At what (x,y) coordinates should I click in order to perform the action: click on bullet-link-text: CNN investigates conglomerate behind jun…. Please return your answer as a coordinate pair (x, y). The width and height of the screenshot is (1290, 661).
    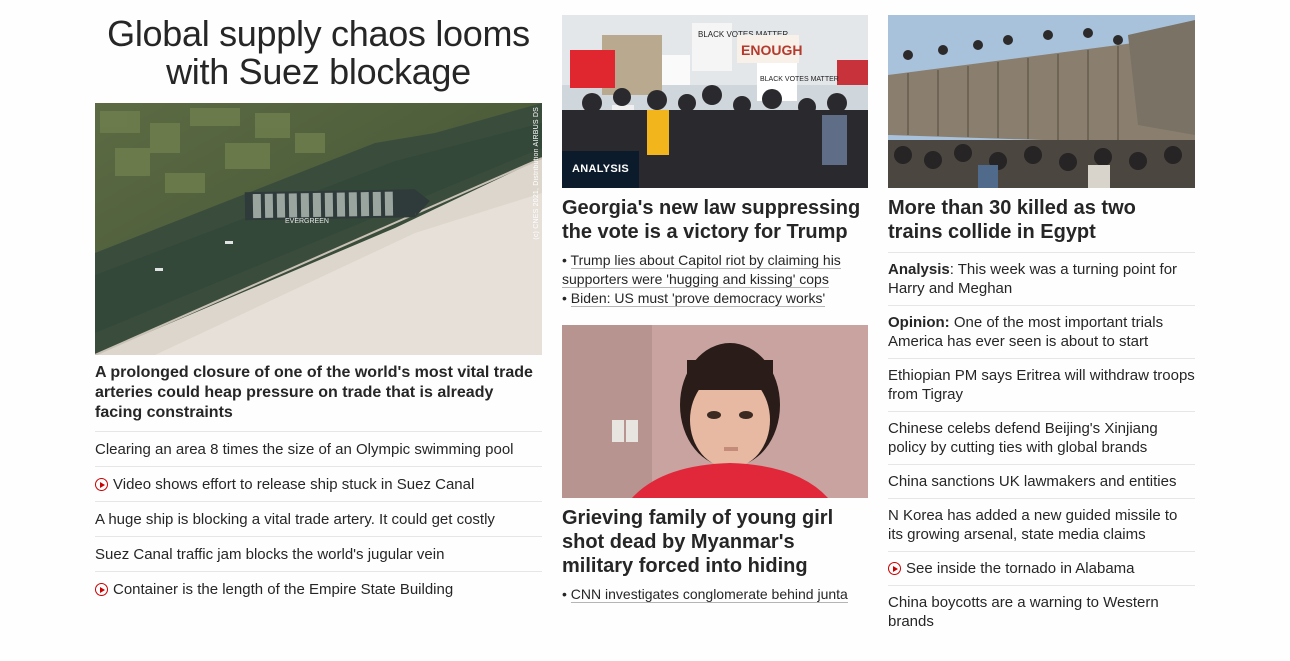
    Looking at the image, I should click on (709, 594).